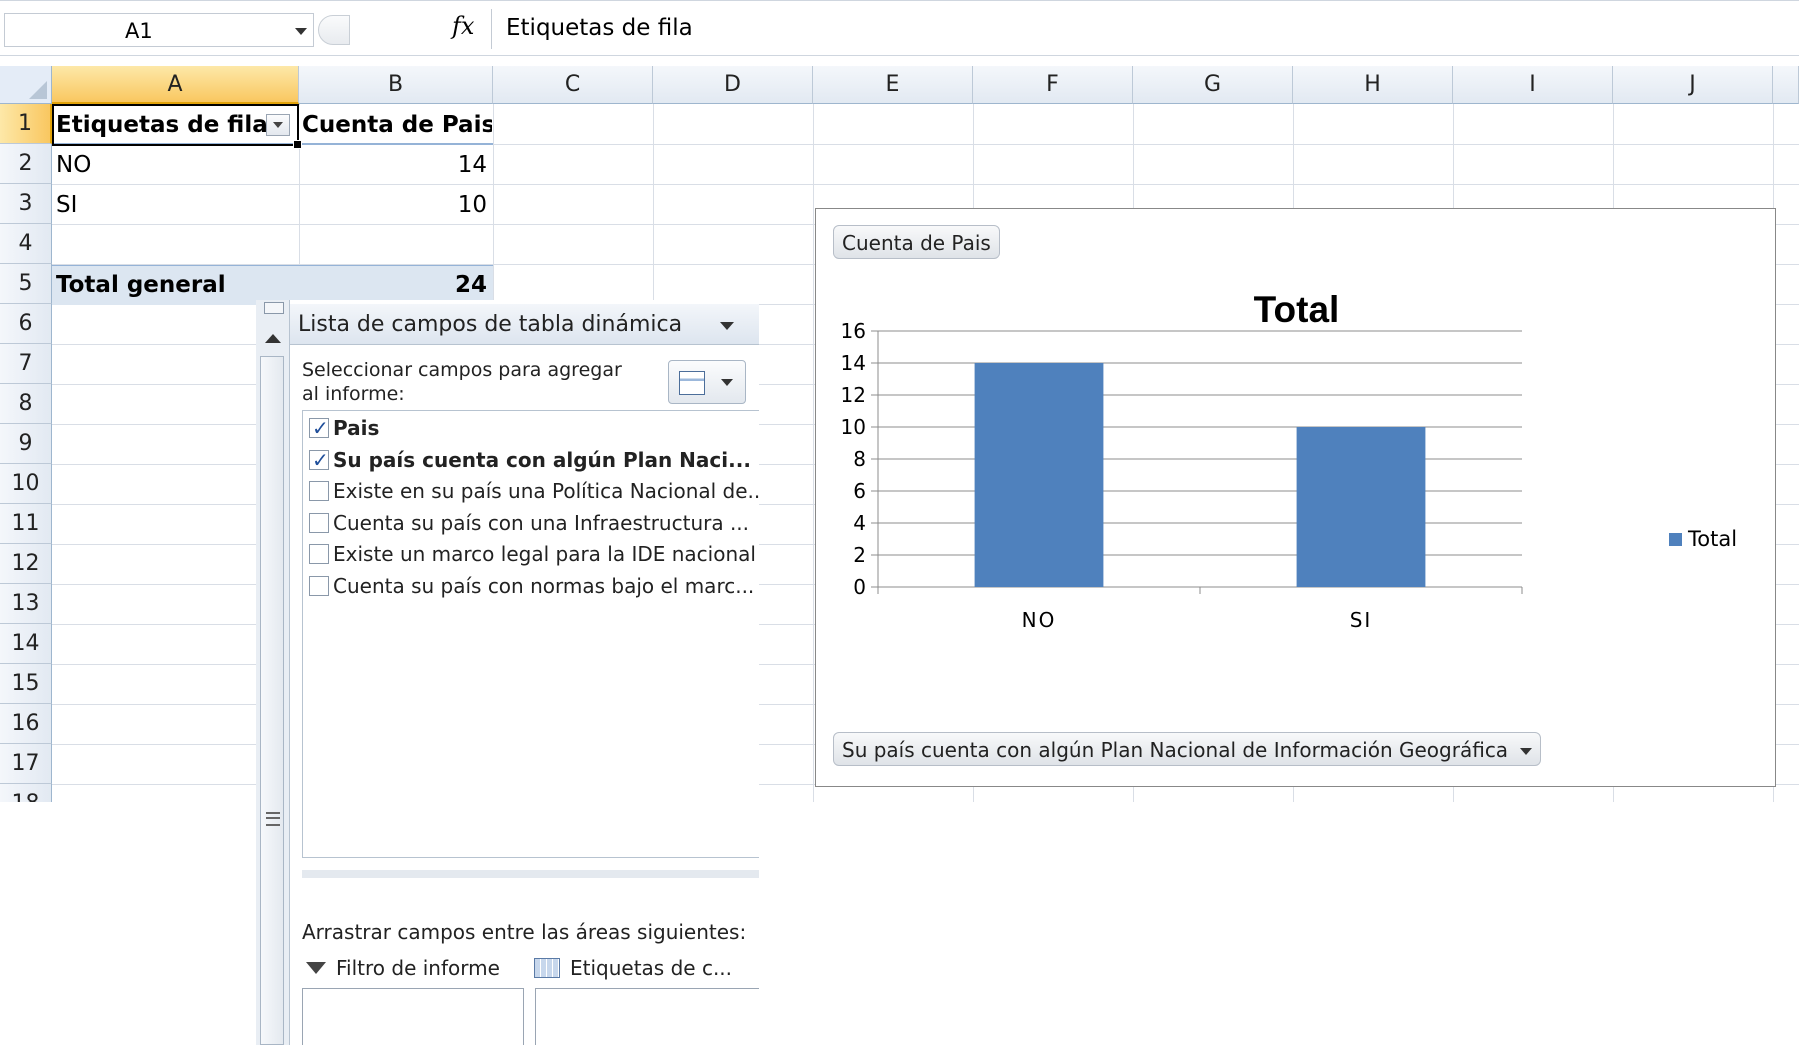 The width and height of the screenshot is (1799, 1045). I want to click on active-cell-a1, so click(177, 126).